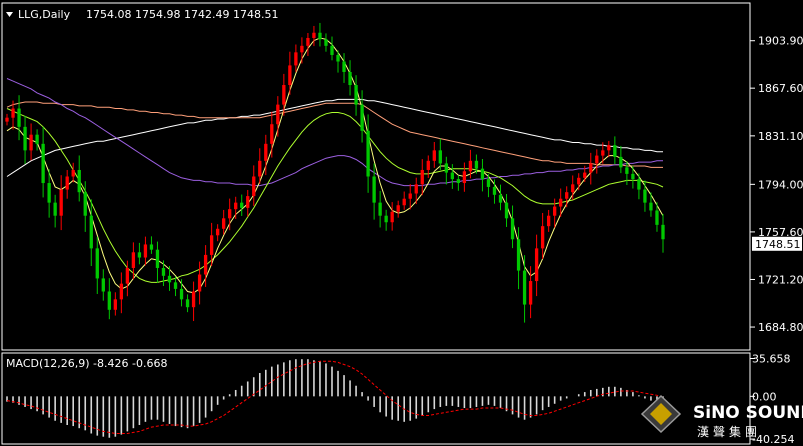  Describe the element at coordinates (764, 396) in the screenshot. I see `macd-tick-label: 0.00` at that location.